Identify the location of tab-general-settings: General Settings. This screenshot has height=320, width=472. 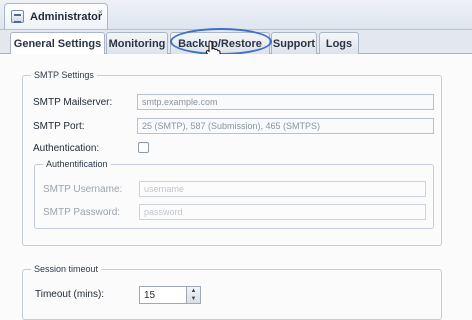
(57, 43).